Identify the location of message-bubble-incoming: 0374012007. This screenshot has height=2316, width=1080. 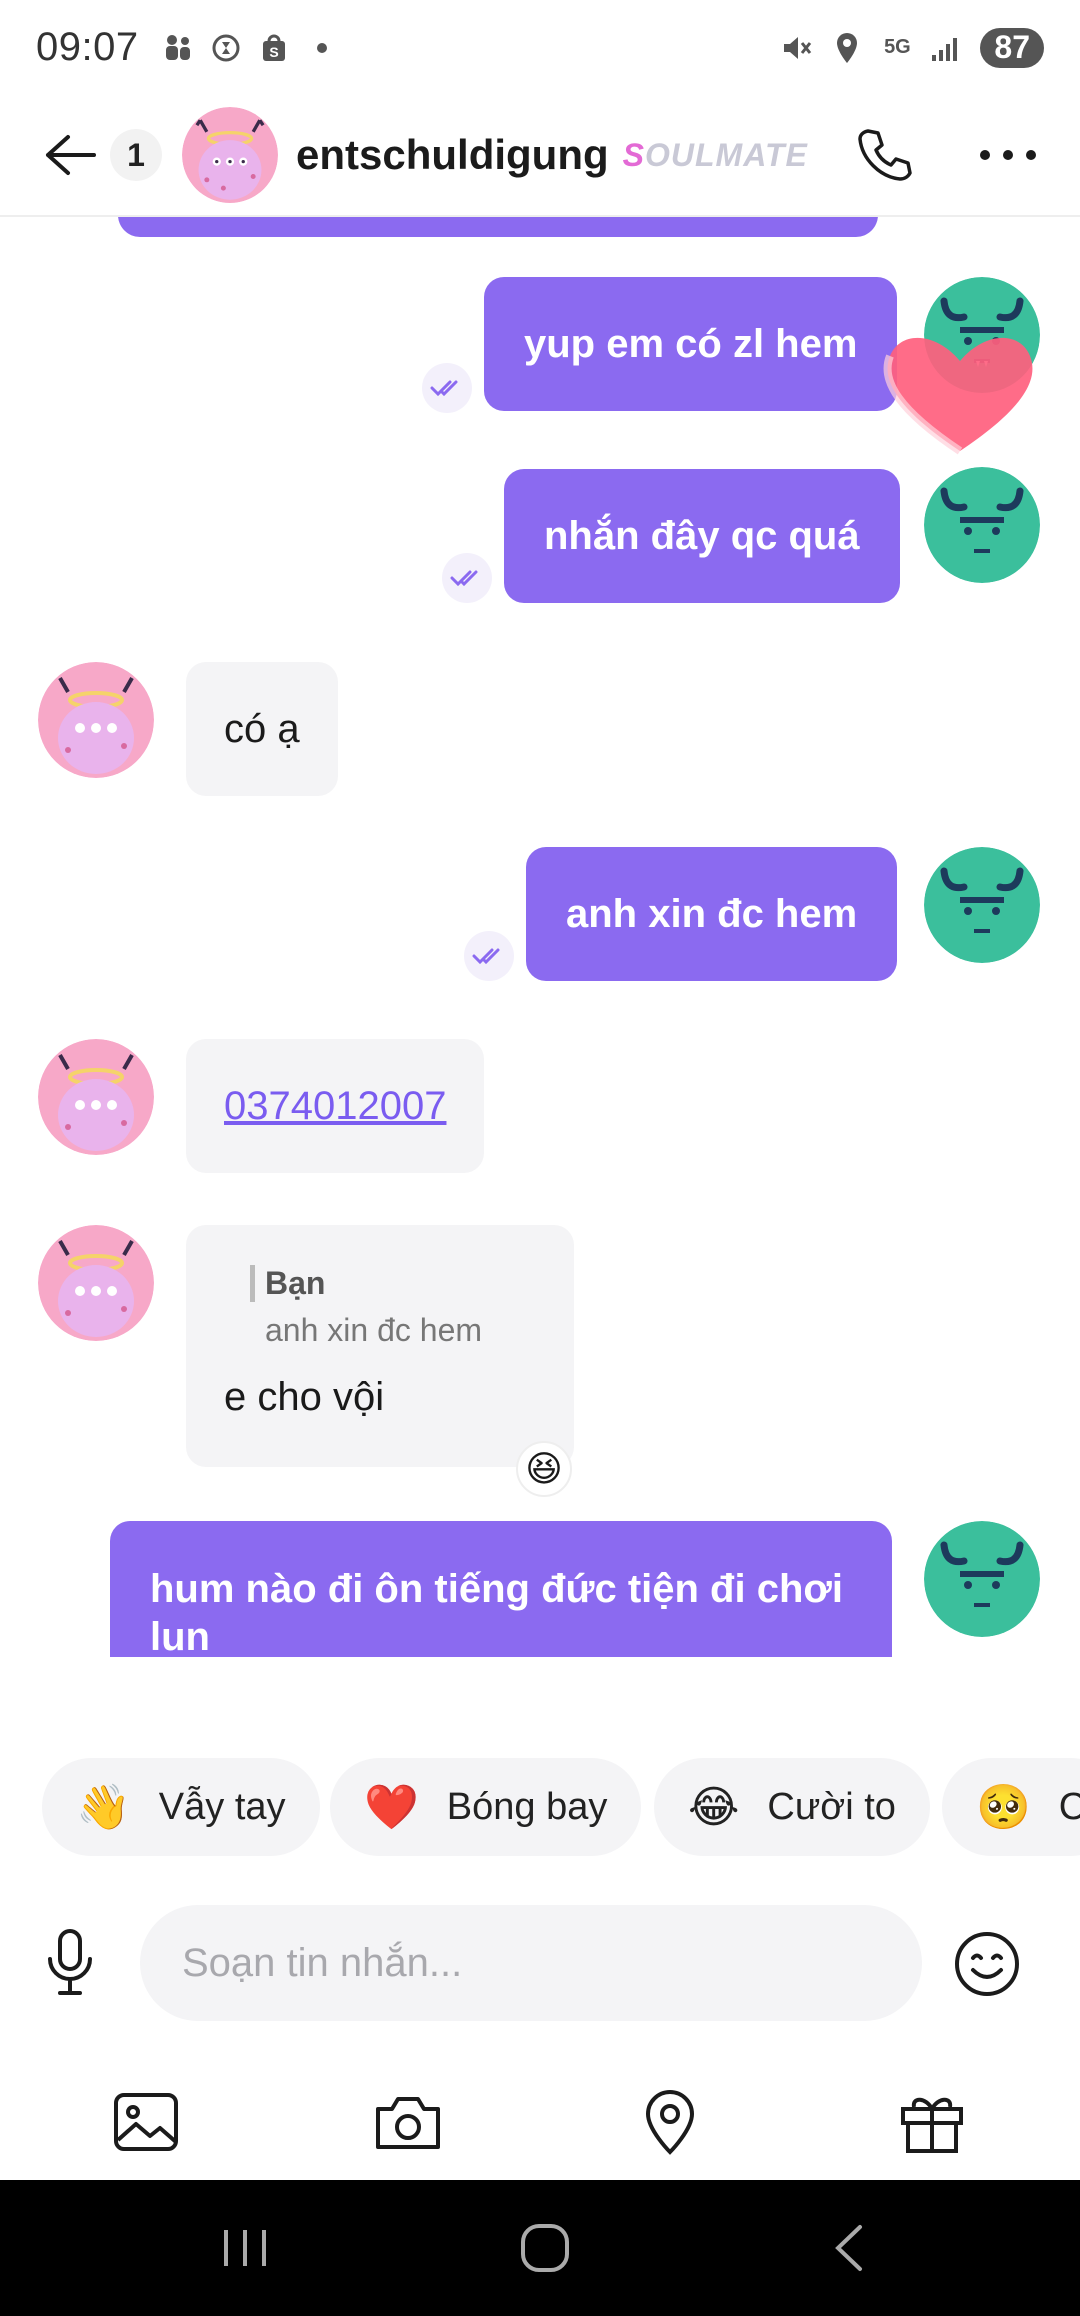
(335, 1106).